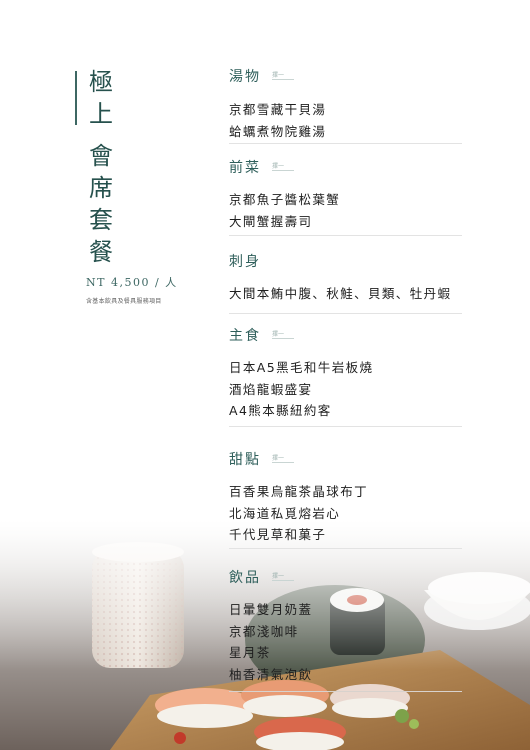  What do you see at coordinates (101, 188) in the screenshot?
I see `title-char: 席` at bounding box center [101, 188].